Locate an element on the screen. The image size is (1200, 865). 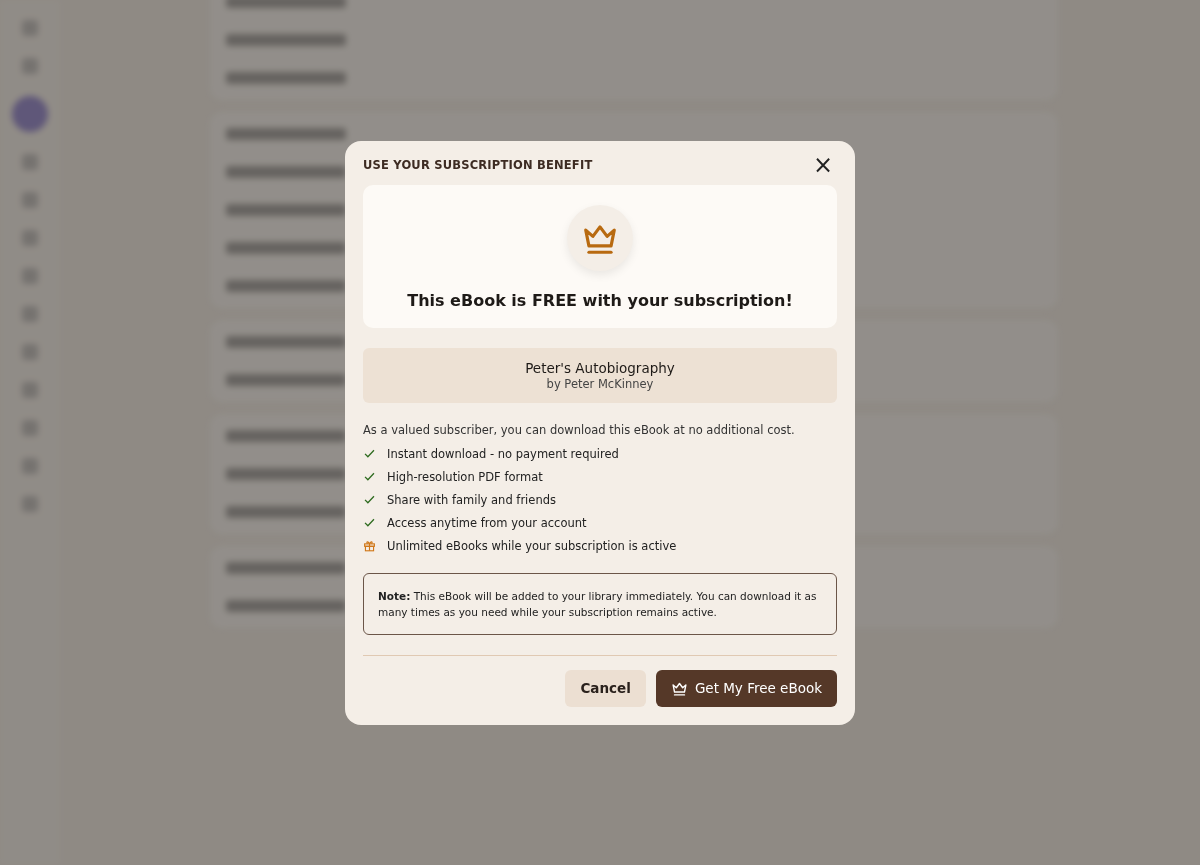
close-button: × is located at coordinates (822, 164).